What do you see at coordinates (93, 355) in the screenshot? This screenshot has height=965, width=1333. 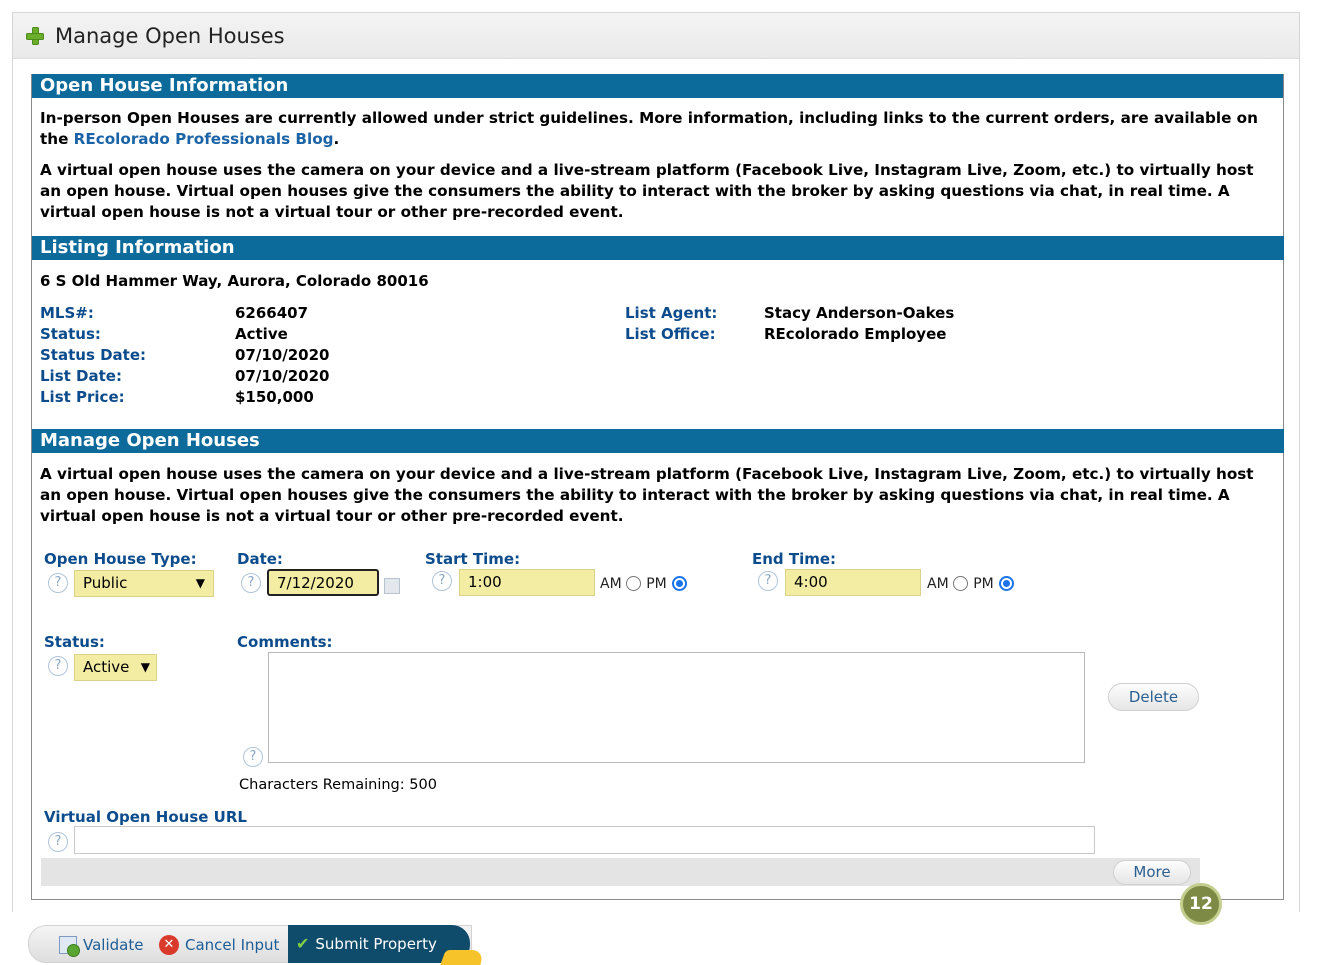 I see `field-label-status-date: Status Date:` at bounding box center [93, 355].